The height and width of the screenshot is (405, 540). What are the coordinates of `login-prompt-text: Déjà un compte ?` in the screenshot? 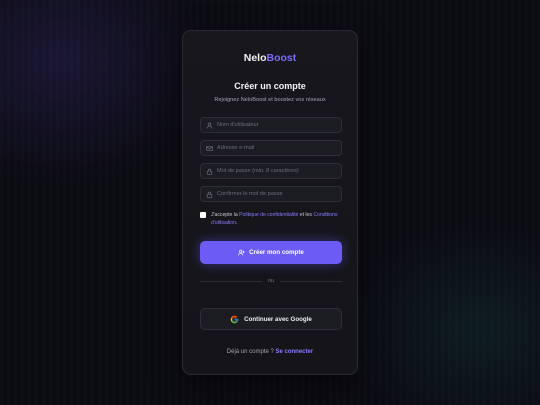 It's located at (251, 352).